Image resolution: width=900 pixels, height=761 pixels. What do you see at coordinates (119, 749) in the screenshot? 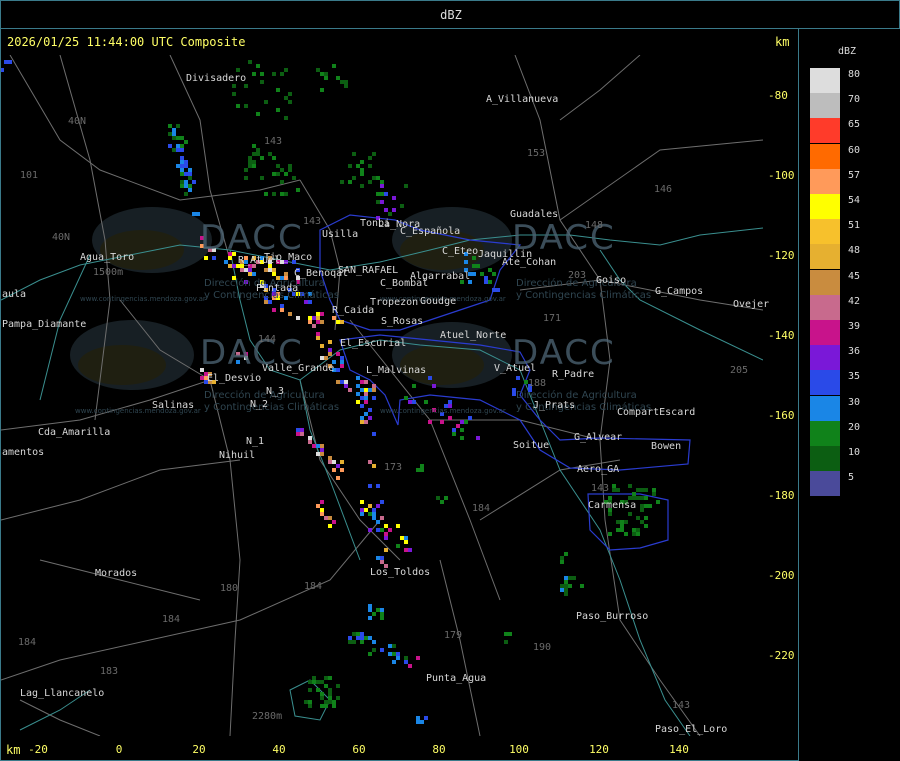
I see `x-tick-label: 0` at bounding box center [119, 749].